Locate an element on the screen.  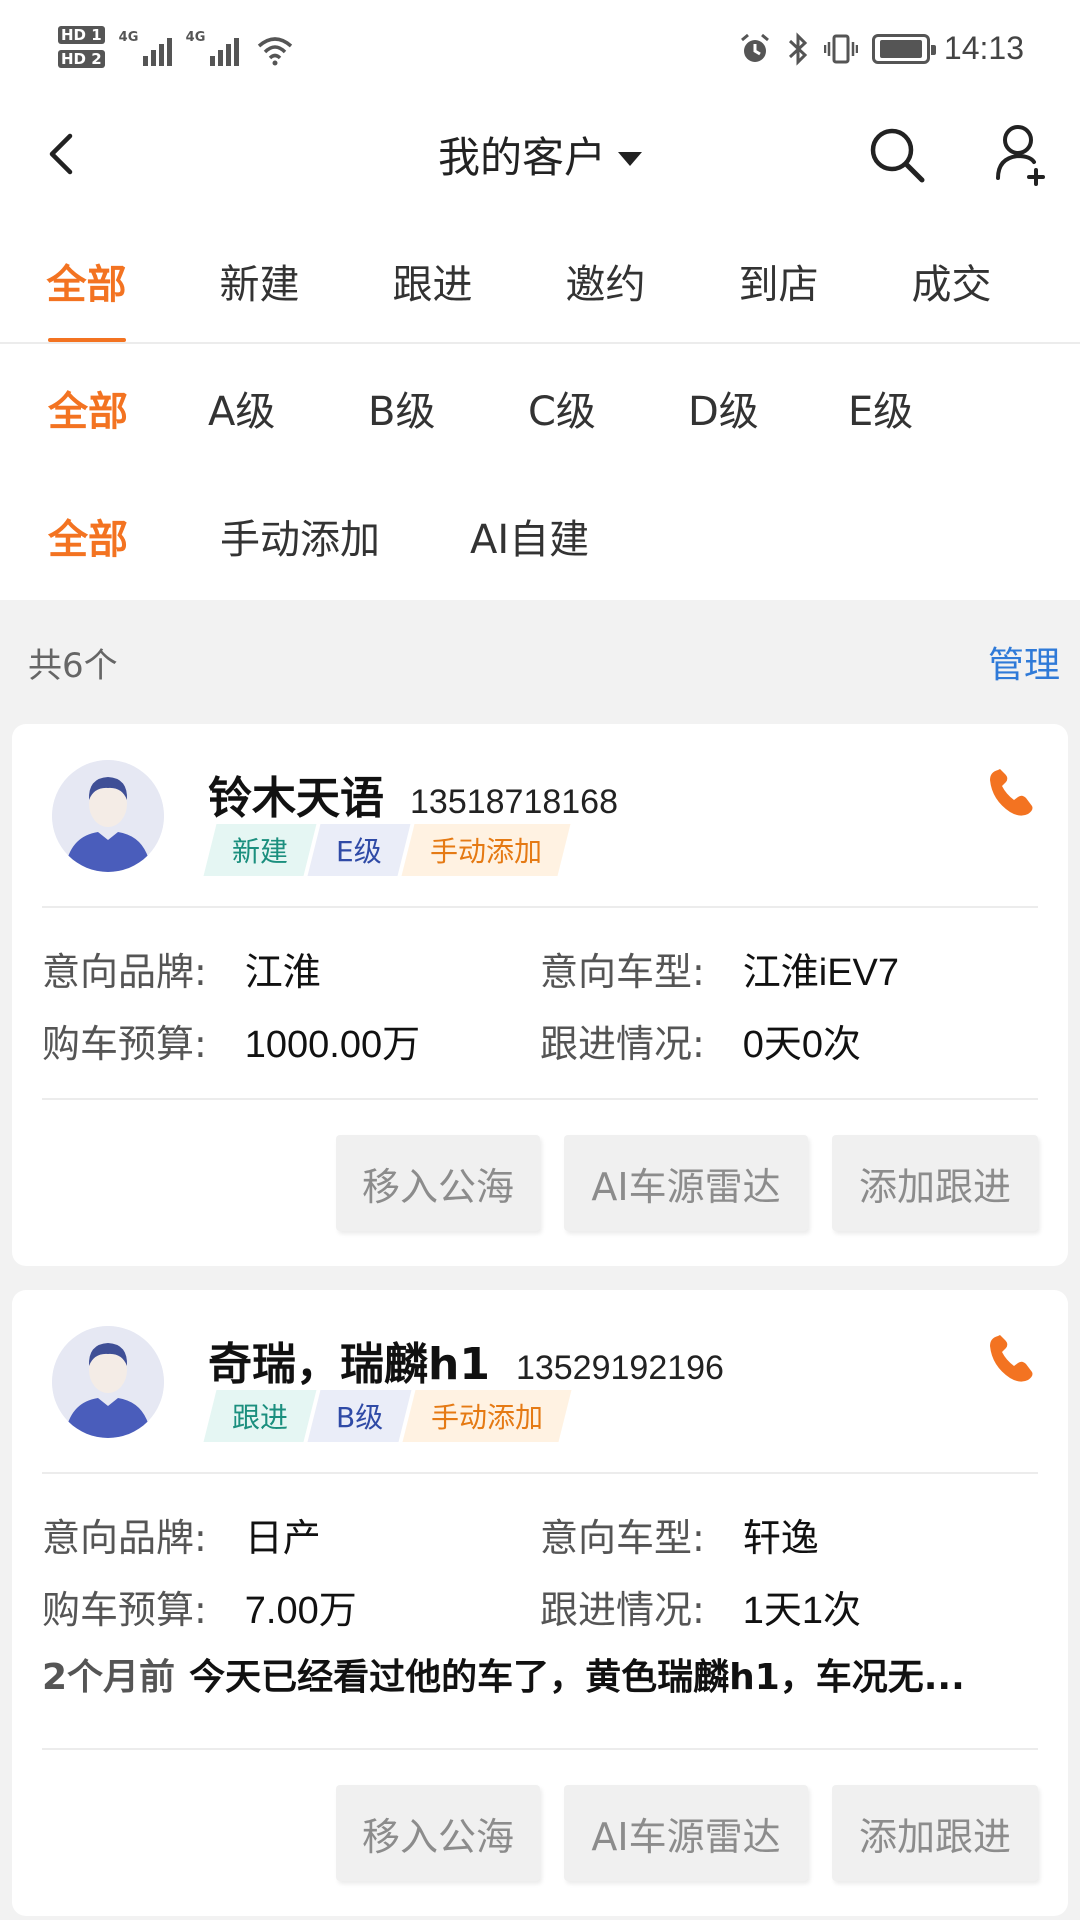
status-badge: 新建 is located at coordinates (260, 850).